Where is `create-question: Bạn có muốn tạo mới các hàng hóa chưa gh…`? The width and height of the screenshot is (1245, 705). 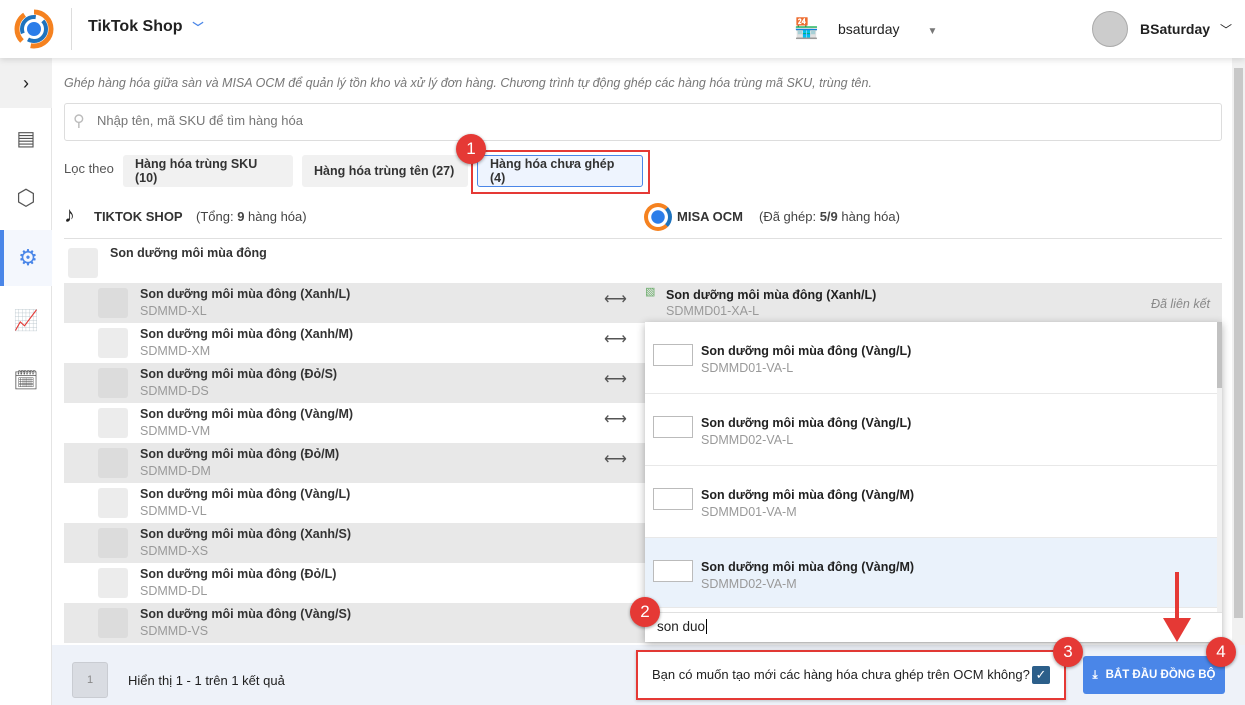
create-question: Bạn có muốn tạo mới các hàng hóa chưa gh… is located at coordinates (841, 674).